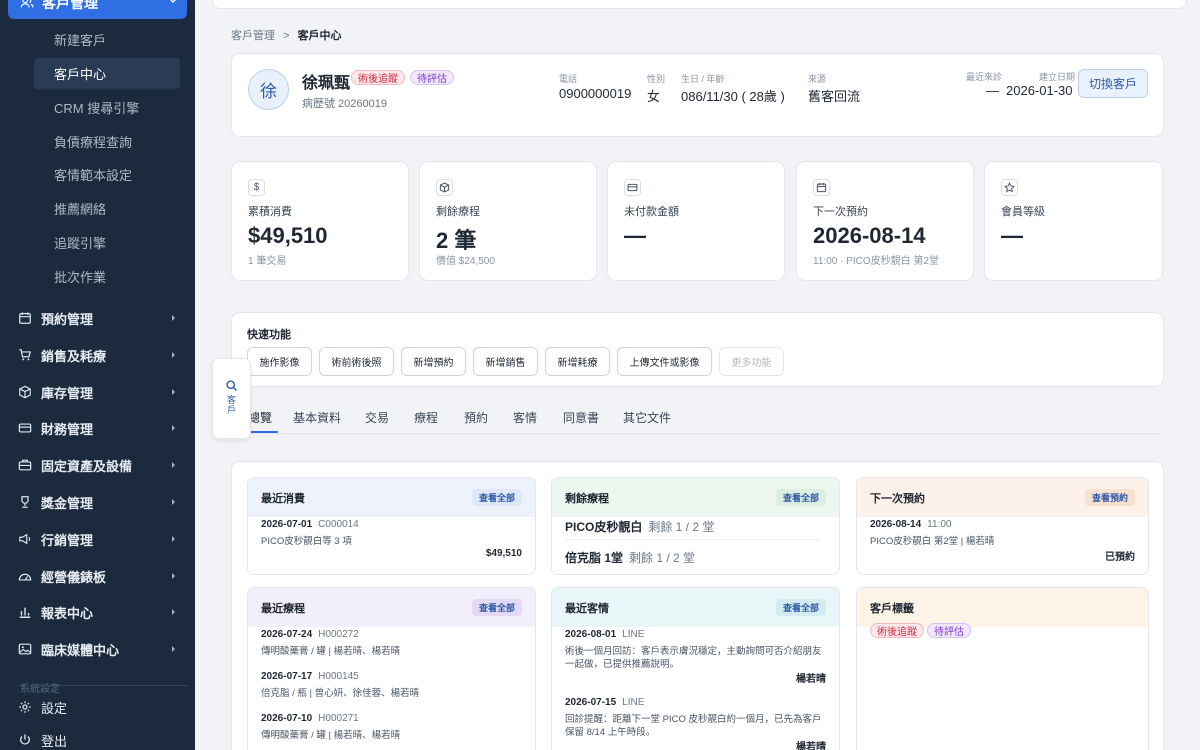 The height and width of the screenshot is (750, 1200). What do you see at coordinates (100, 739) in the screenshot?
I see `logout-button: 登出` at bounding box center [100, 739].